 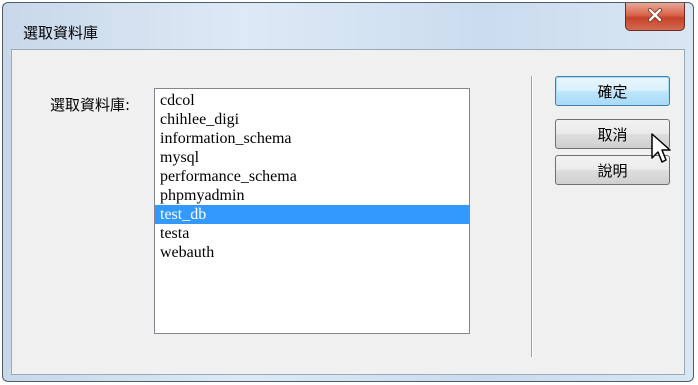 I want to click on ok-button: 確定, so click(x=612, y=91).